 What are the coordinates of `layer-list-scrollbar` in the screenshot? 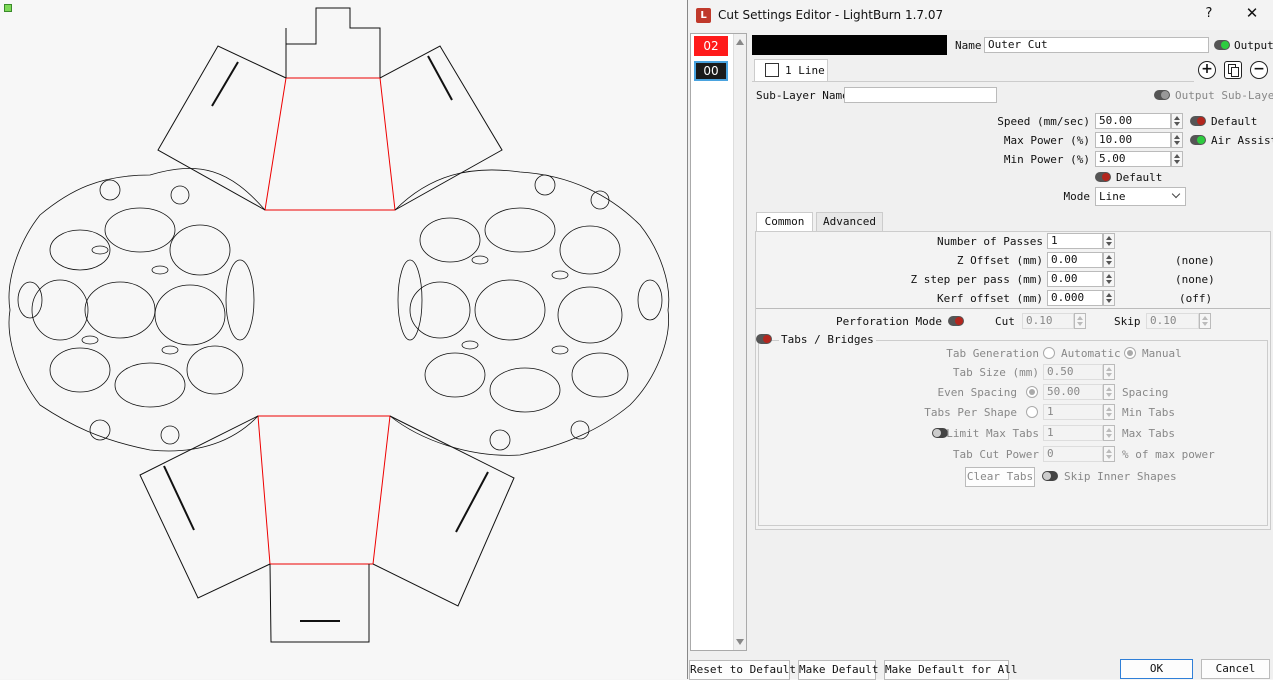 It's located at (739, 342).